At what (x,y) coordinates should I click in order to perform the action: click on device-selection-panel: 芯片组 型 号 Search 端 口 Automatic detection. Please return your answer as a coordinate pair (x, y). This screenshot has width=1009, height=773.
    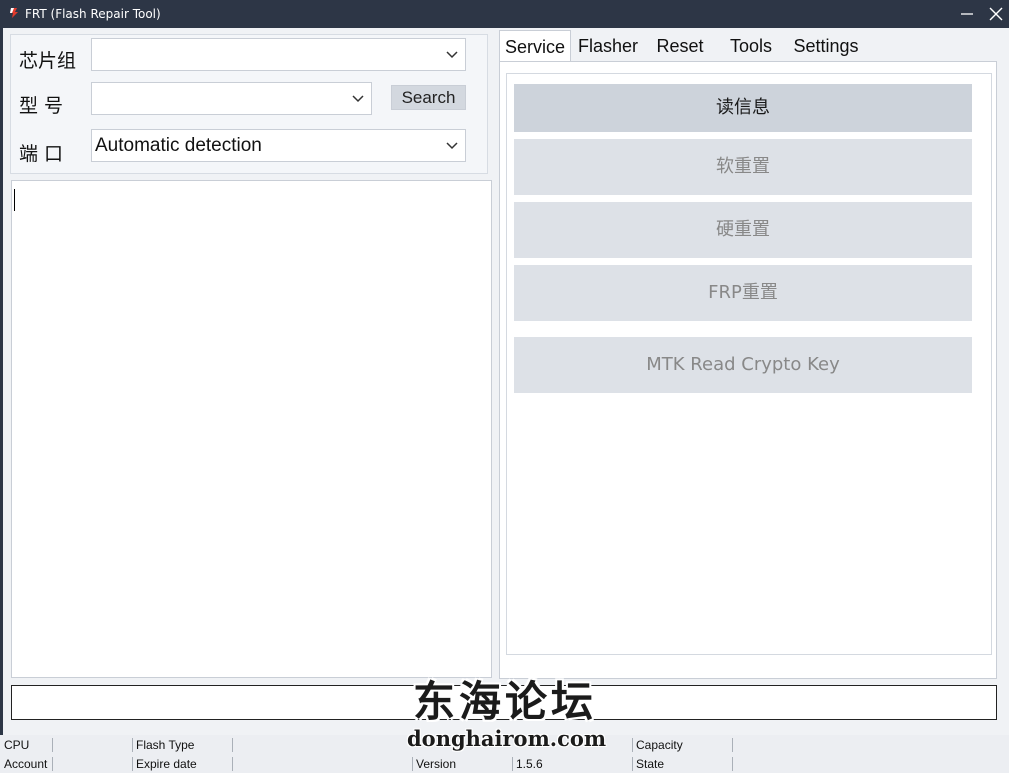
    Looking at the image, I should click on (249, 104).